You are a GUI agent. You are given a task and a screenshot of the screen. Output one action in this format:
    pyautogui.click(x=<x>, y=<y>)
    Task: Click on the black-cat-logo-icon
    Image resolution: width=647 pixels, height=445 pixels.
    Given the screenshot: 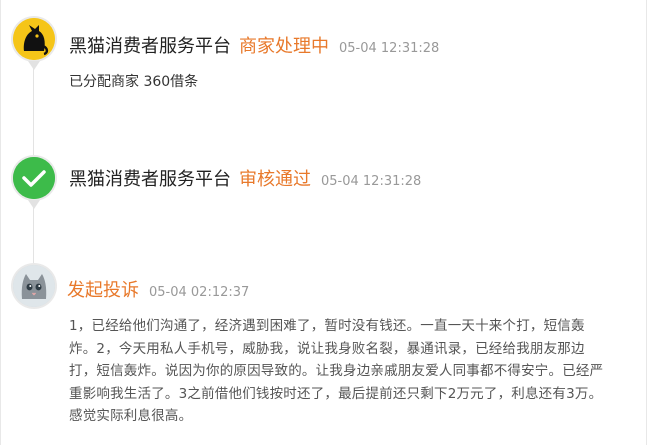 What is the action you would take?
    pyautogui.click(x=34, y=39)
    